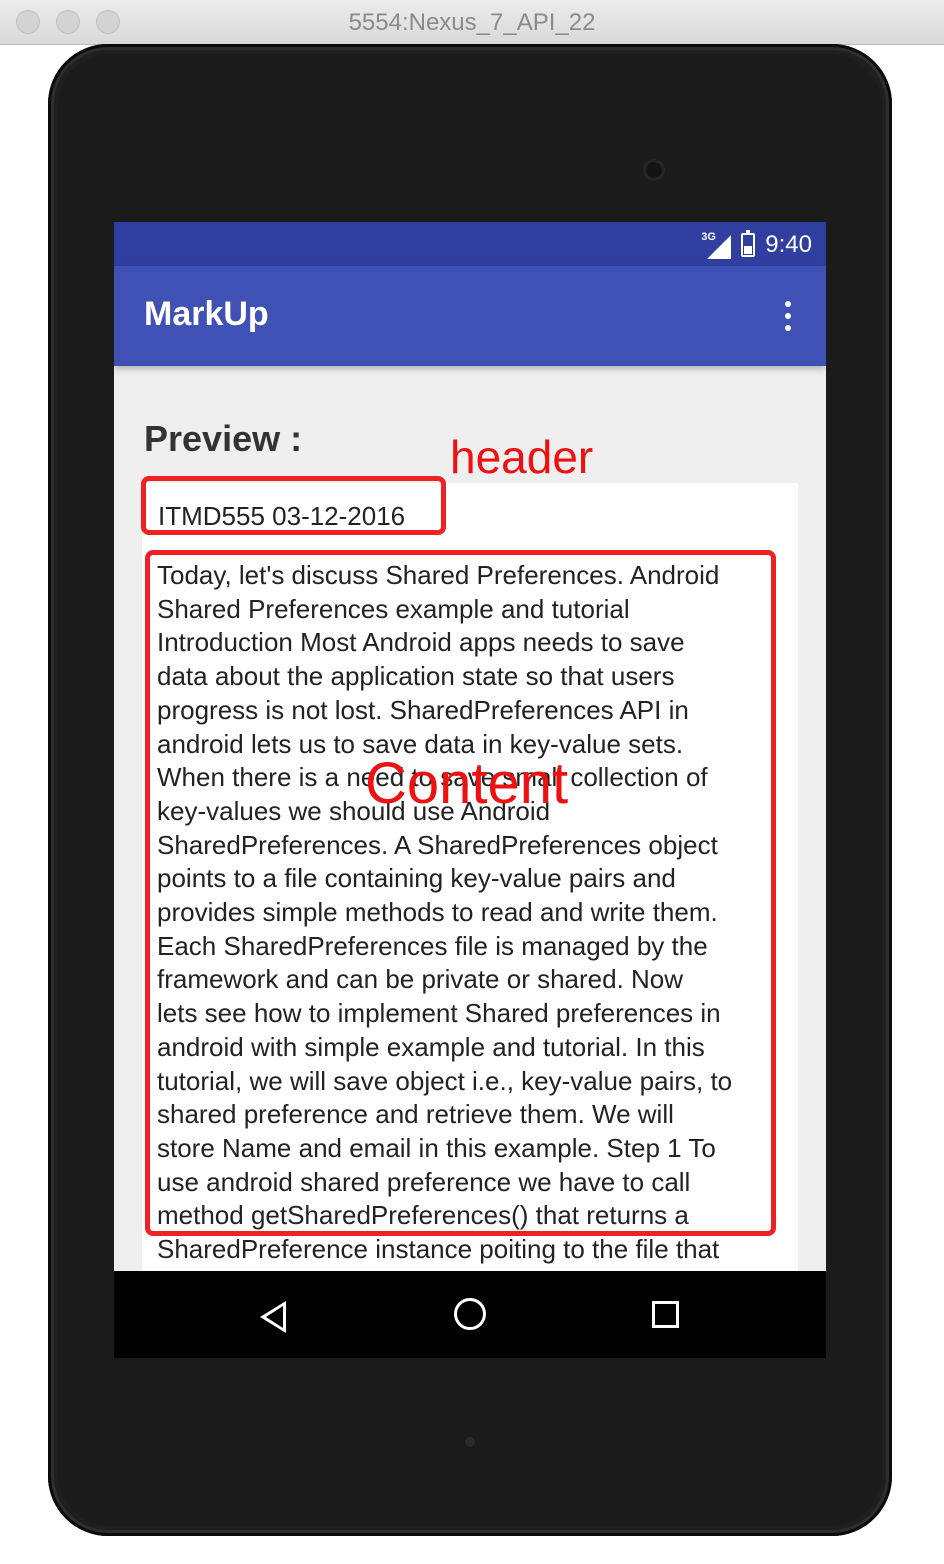 This screenshot has height=1564, width=944. What do you see at coordinates (788, 317) in the screenshot?
I see `overflow-menu-icon` at bounding box center [788, 317].